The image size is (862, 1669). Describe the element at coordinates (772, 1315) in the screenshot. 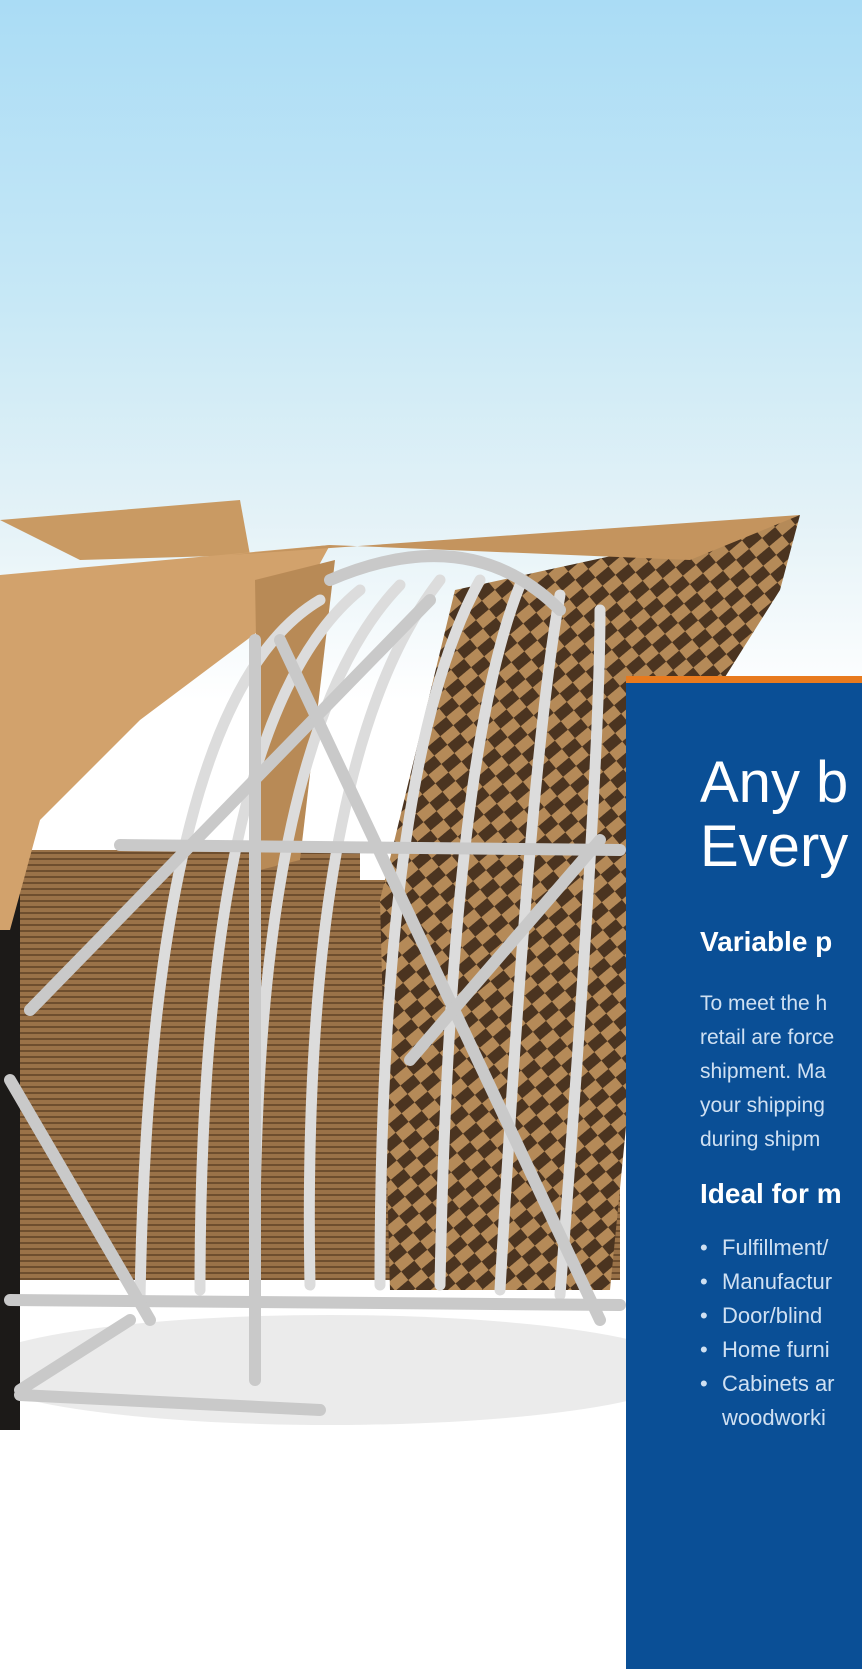

I see `list-item-text: Door/blind` at that location.